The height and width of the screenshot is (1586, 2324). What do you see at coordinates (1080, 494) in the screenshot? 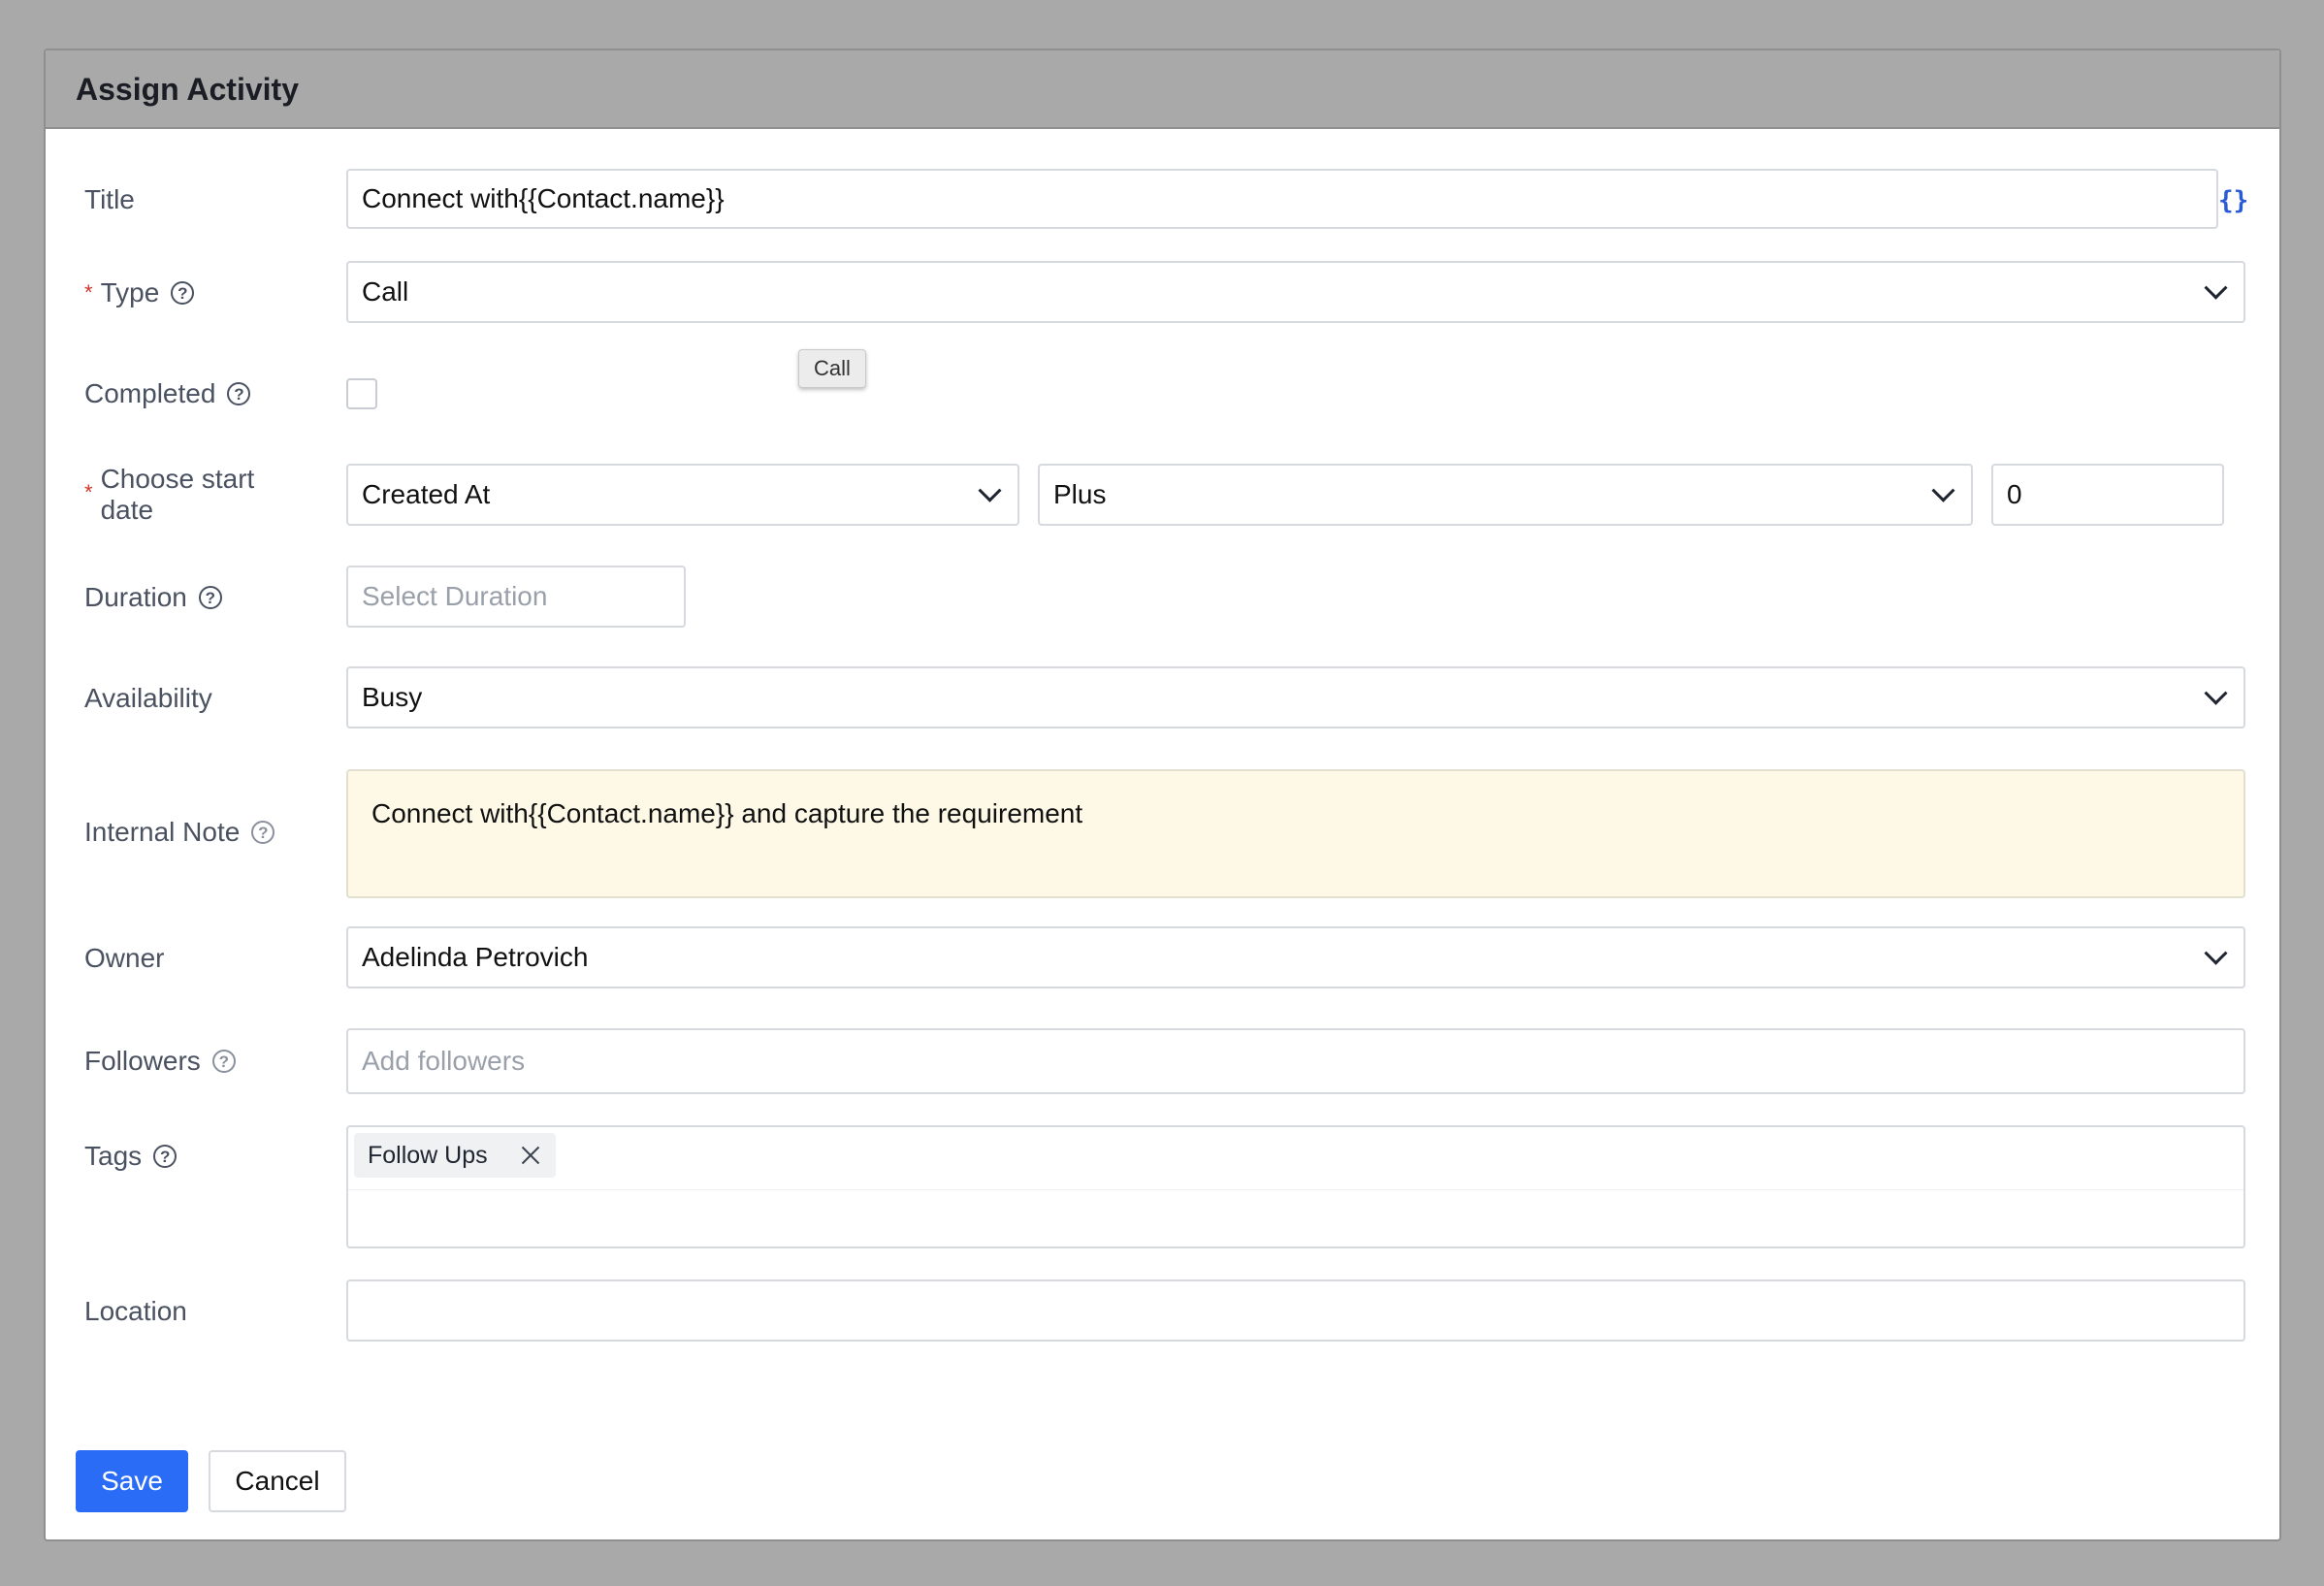
I see `start-operator-value: Plus` at bounding box center [1080, 494].